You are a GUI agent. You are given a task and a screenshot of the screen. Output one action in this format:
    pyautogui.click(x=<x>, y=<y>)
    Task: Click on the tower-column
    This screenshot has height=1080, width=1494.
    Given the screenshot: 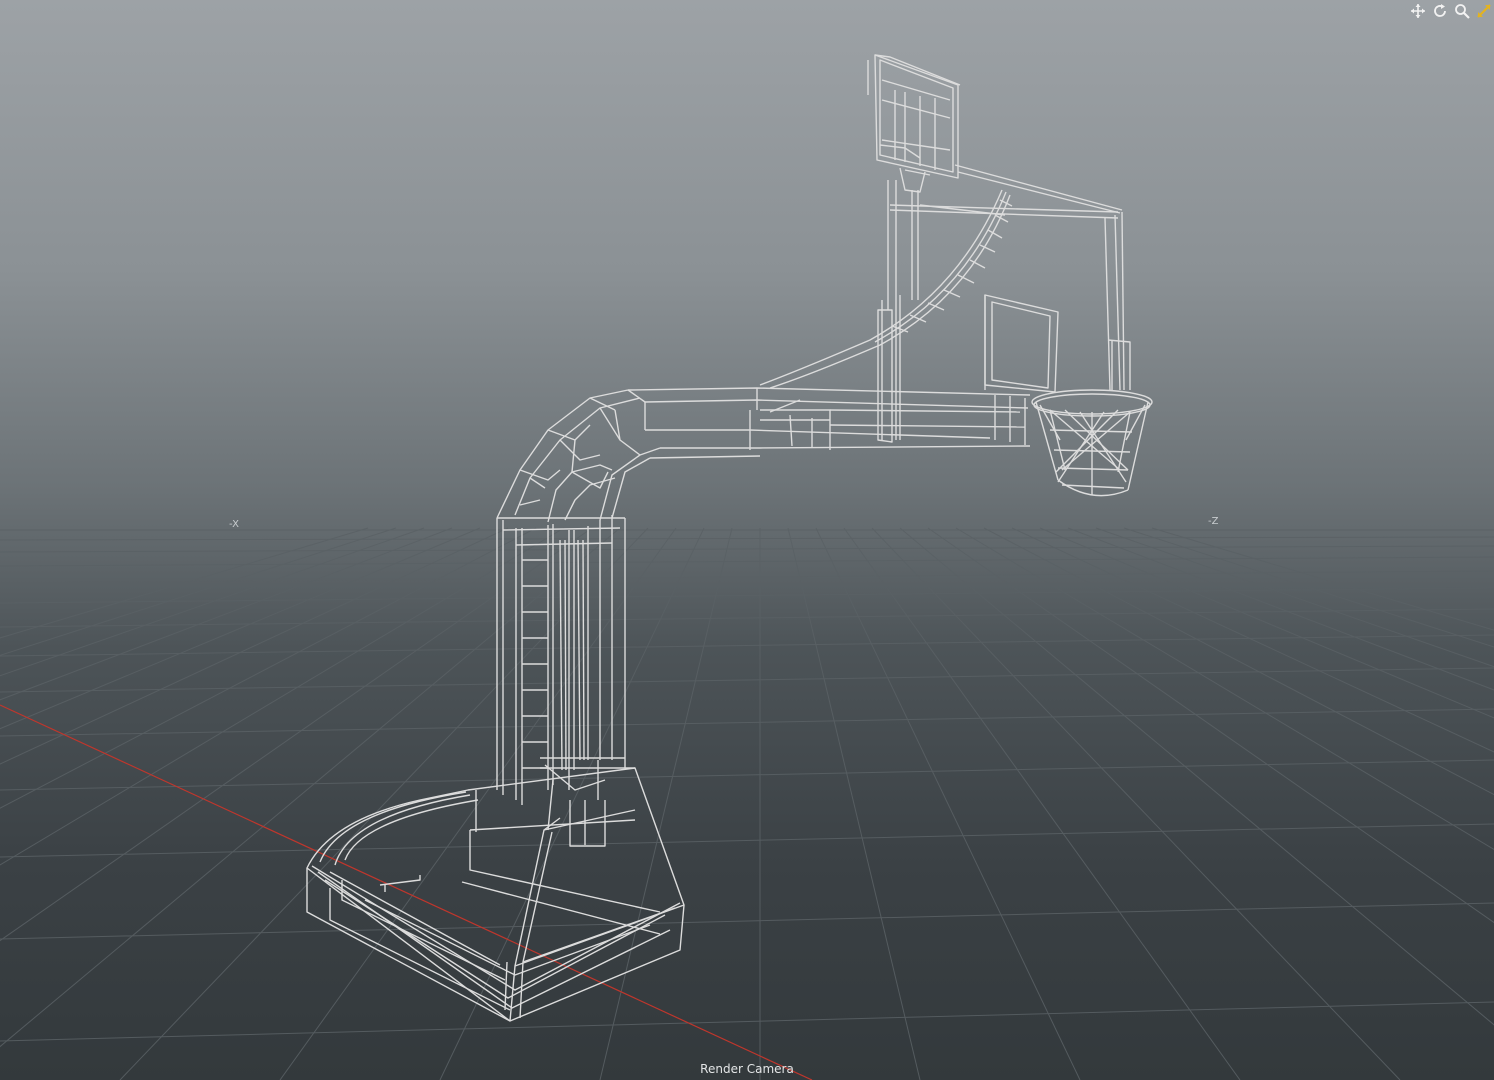 What is the action you would take?
    pyautogui.click(x=565, y=681)
    